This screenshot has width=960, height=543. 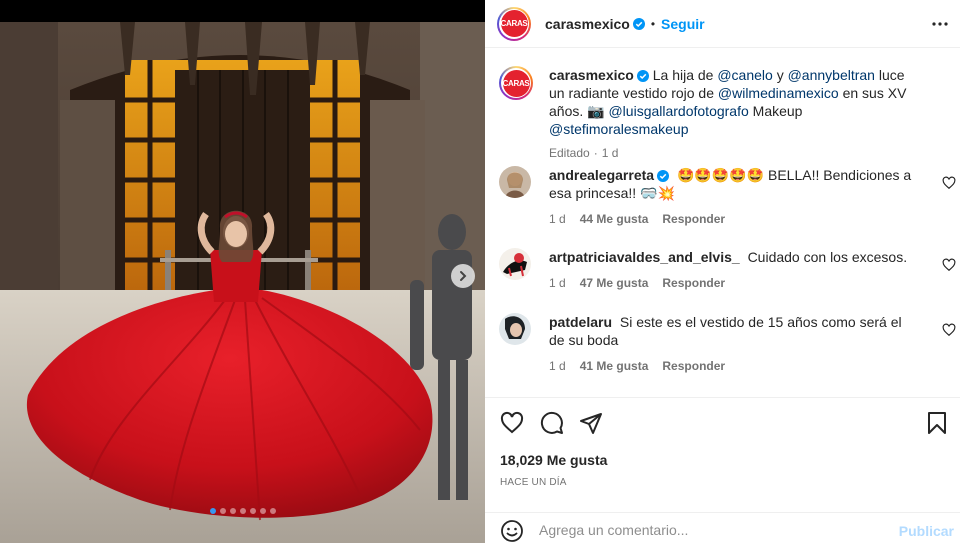 I want to click on bookmark-icon, so click(x=937, y=423).